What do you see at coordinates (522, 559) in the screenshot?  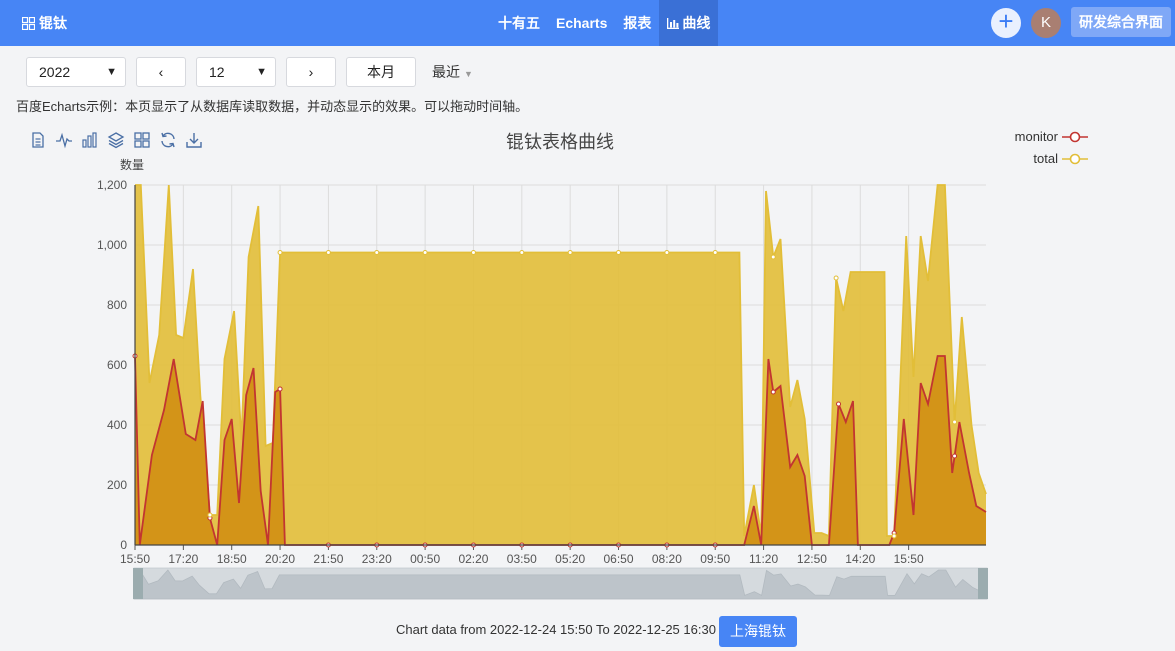 I see `x-tick-label: 03:50` at bounding box center [522, 559].